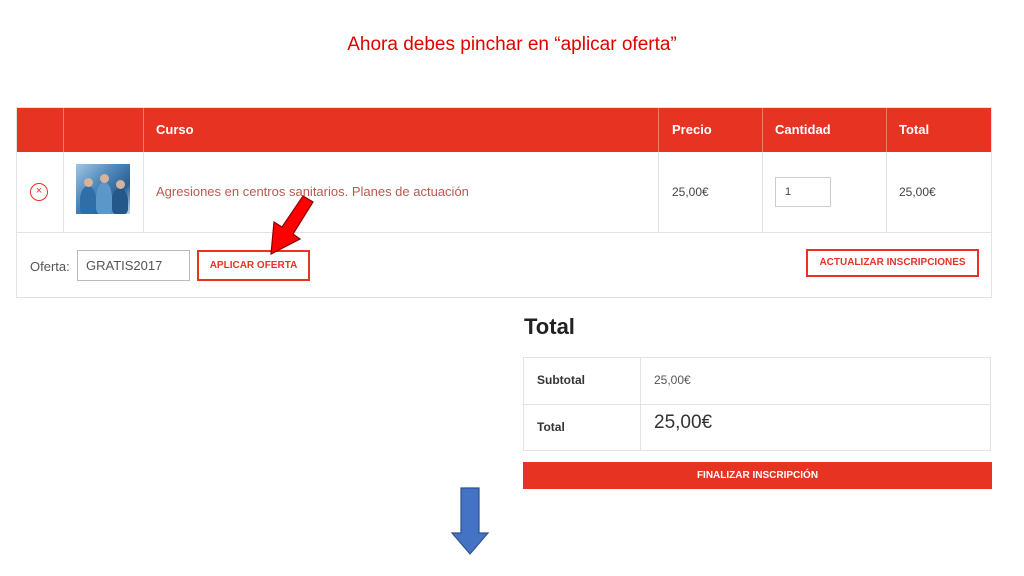 Image resolution: width=1024 pixels, height=576 pixels. I want to click on totals-table: Subtotal 25,00€ Total 25,00€, so click(757, 404).